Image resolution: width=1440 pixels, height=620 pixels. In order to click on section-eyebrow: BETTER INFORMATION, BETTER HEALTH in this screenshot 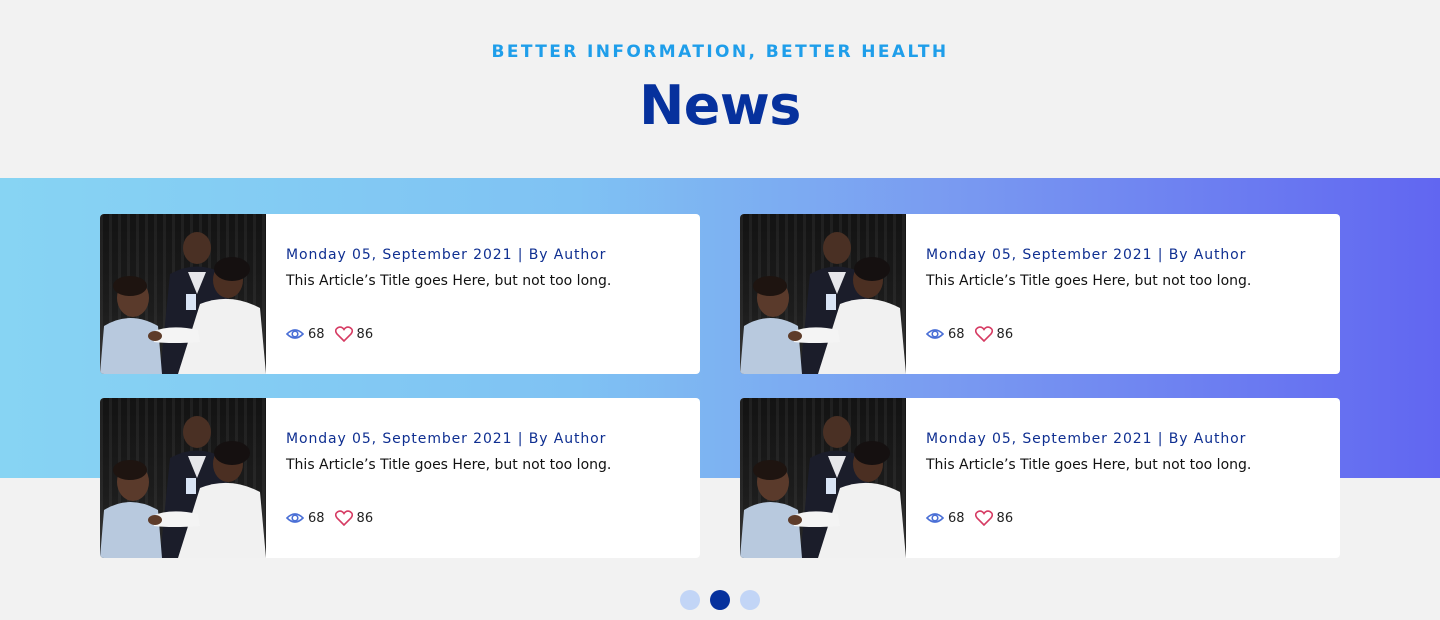, I will do `click(720, 52)`.